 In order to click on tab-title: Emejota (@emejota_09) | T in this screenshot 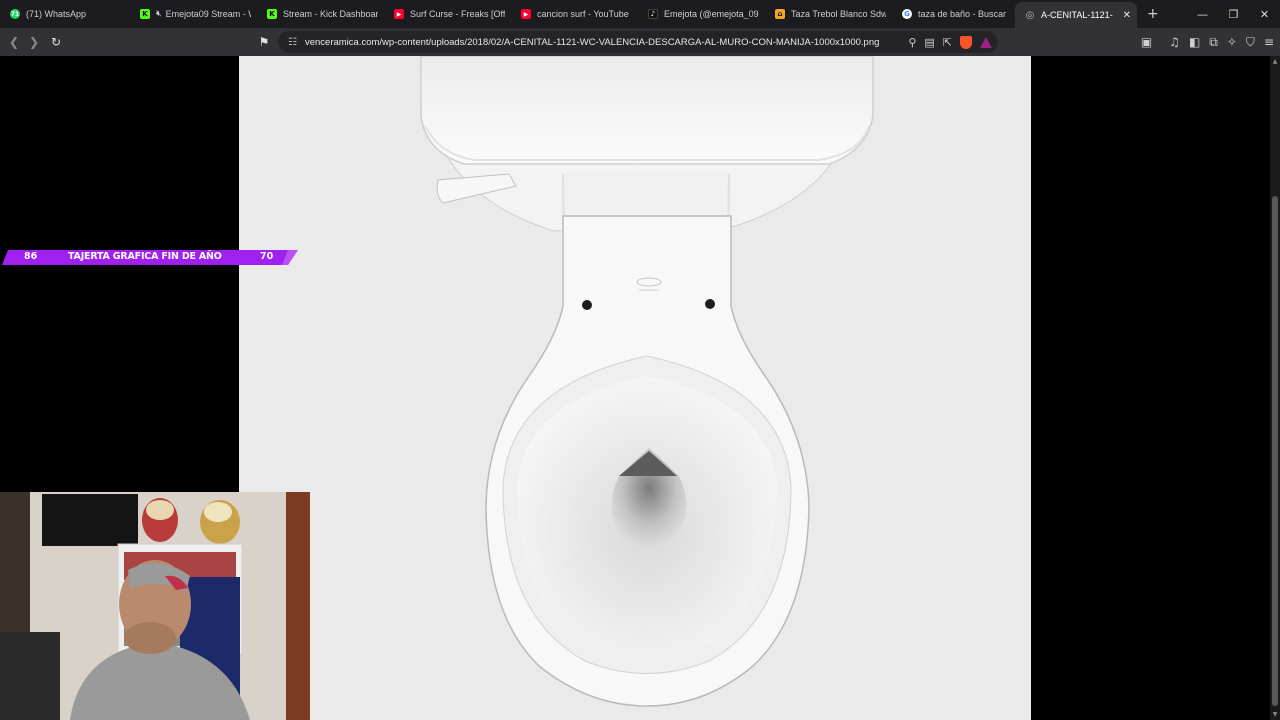, I will do `click(711, 14)`.